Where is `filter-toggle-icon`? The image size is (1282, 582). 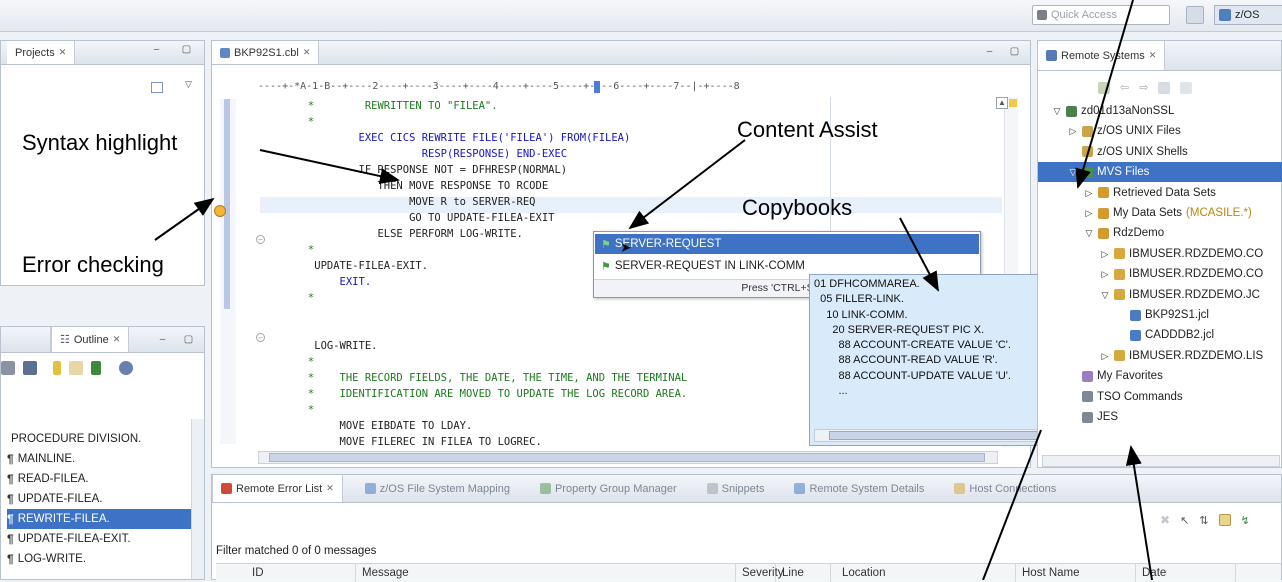 filter-toggle-icon is located at coordinates (1224, 520).